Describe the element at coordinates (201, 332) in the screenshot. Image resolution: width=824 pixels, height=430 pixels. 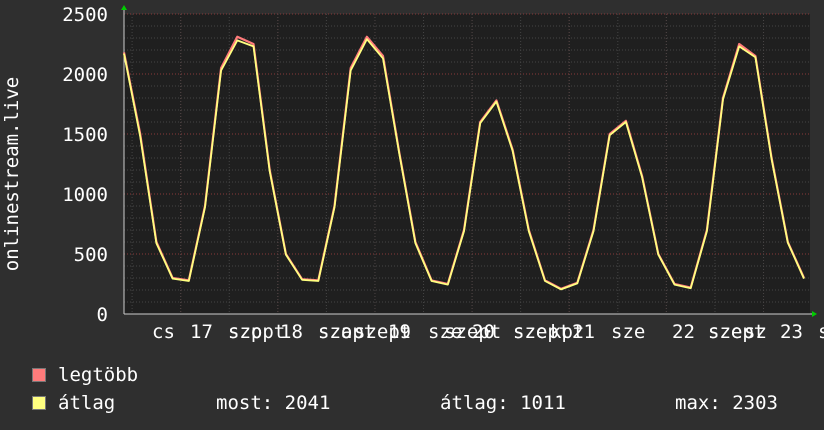
I see `x-tick-label: 17` at that location.